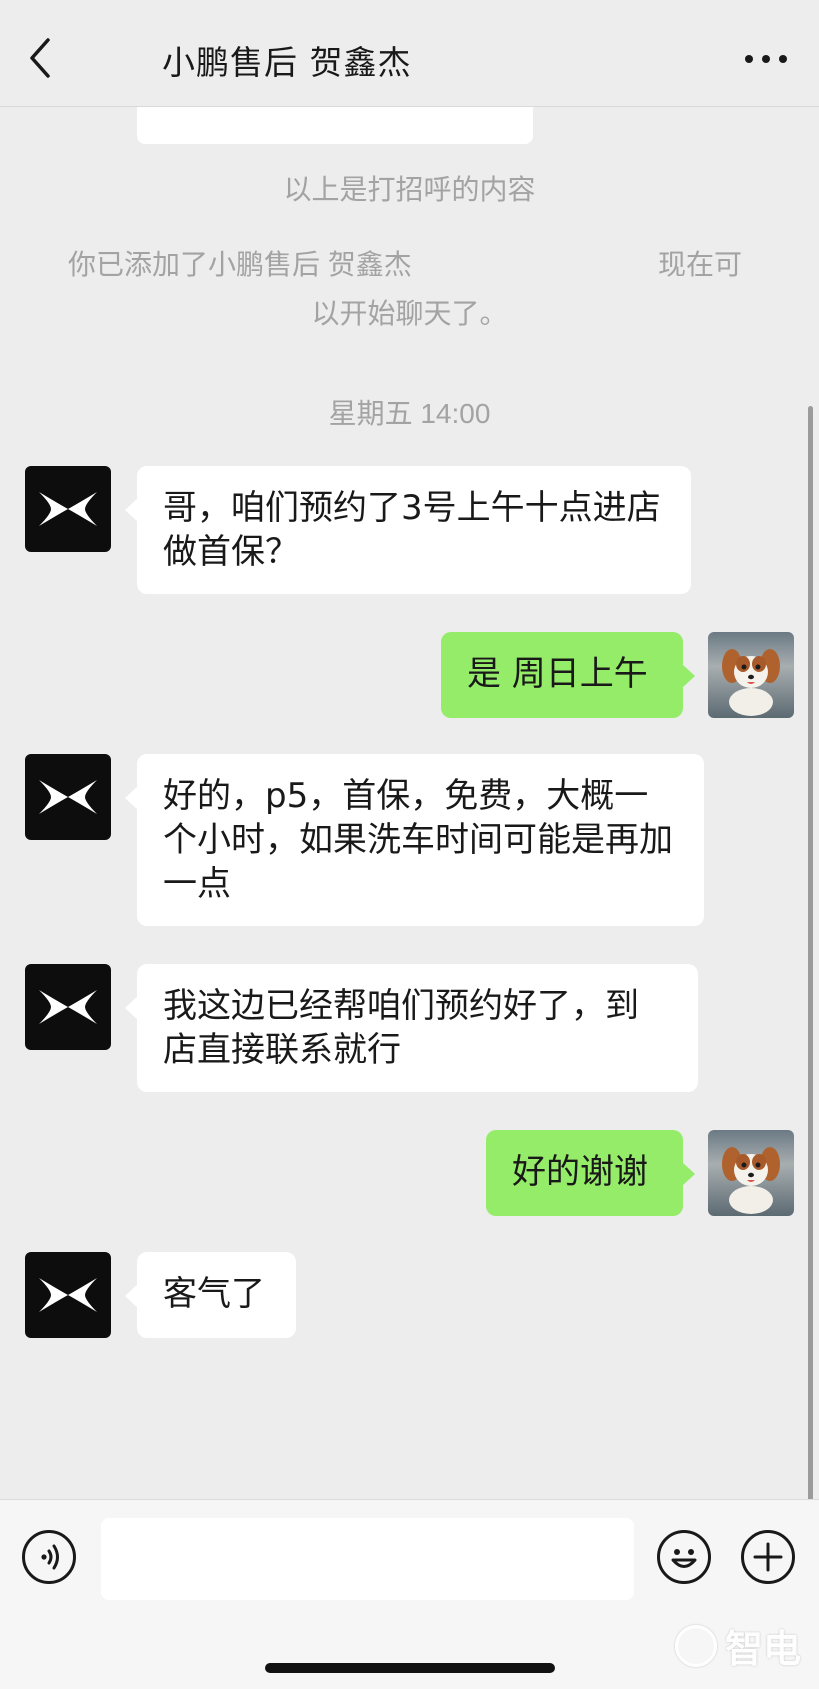  Describe the element at coordinates (287, 62) in the screenshot. I see `chat-title: 小鹏售后 贺鑫杰` at that location.